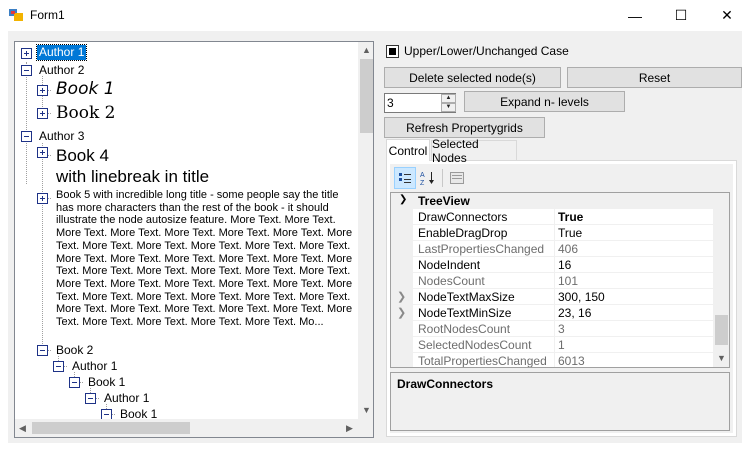  What do you see at coordinates (564, 265) in the screenshot?
I see `property-value: 16` at bounding box center [564, 265].